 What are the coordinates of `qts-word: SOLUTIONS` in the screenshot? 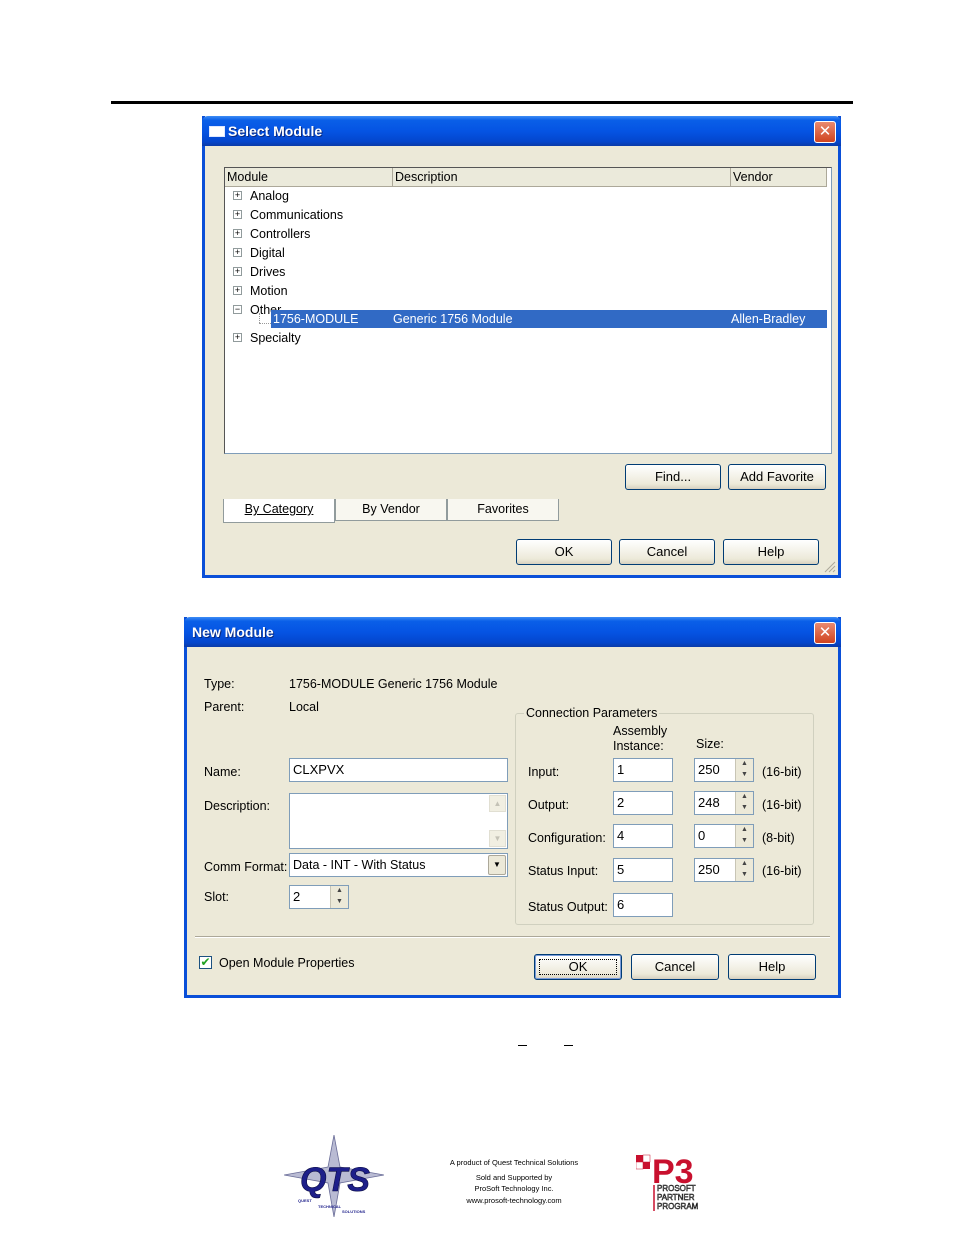 It's located at (354, 1211).